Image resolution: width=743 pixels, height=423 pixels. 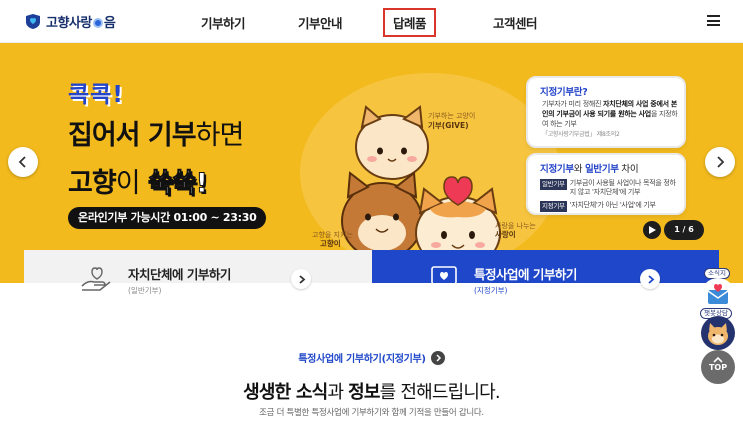 What do you see at coordinates (553, 206) in the screenshot?
I see `designated-donation-tag: 지정기부` at bounding box center [553, 206].